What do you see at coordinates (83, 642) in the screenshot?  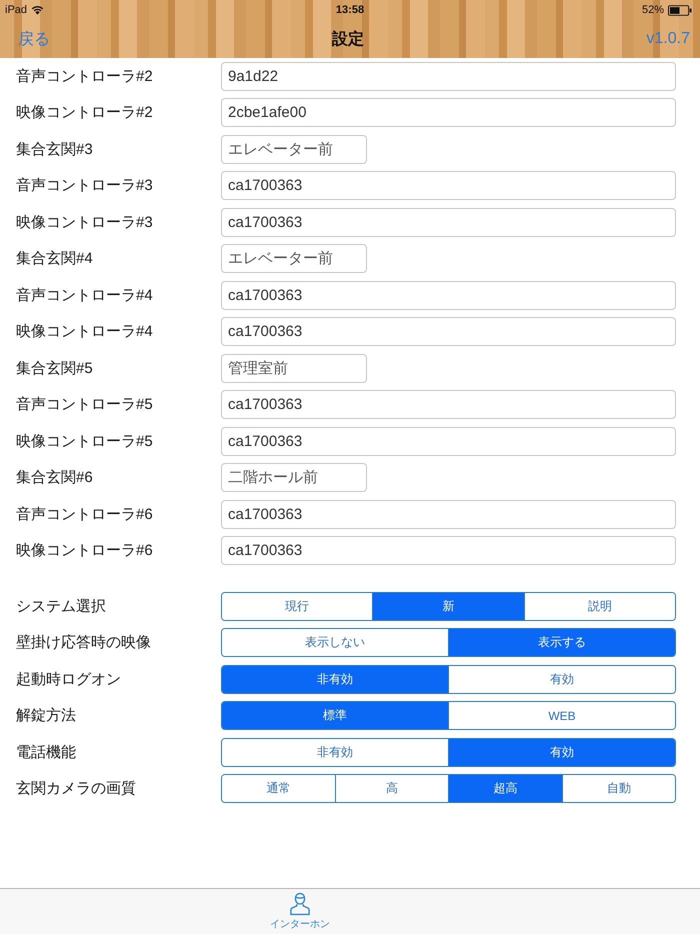 I see `setting-label: 壁掛け応答時の映像` at bounding box center [83, 642].